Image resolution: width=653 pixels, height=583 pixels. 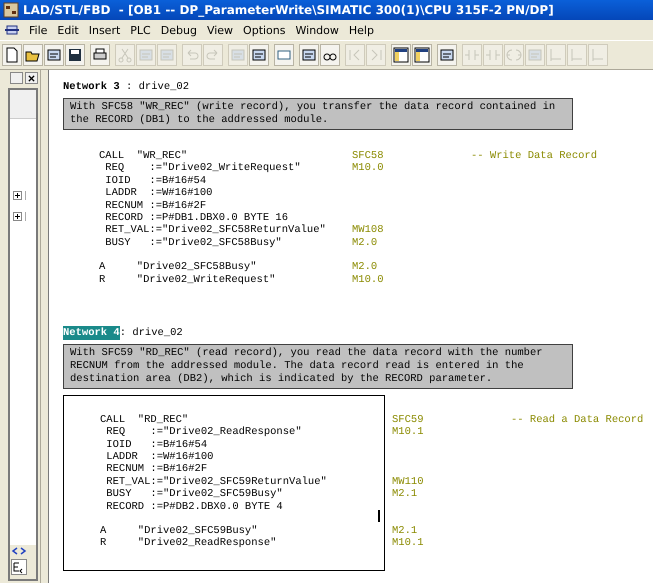 What do you see at coordinates (216, 482) in the screenshot?
I see `code-line: RET_VAL:="Drive02_SFC59ReturnValue"` at bounding box center [216, 482].